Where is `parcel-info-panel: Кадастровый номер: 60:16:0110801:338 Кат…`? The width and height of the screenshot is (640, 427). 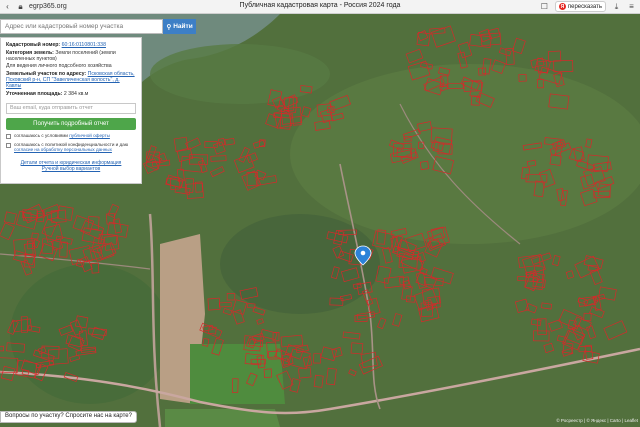 parcel-info-panel: Кадастровый номер: 60:16:0110801:338 Кат… is located at coordinates (71, 110).